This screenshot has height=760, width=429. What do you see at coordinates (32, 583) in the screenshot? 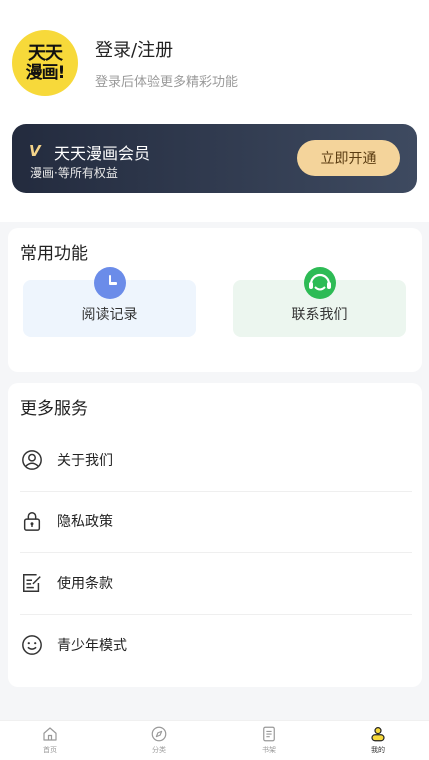
I see `edit-document-icon` at bounding box center [32, 583].